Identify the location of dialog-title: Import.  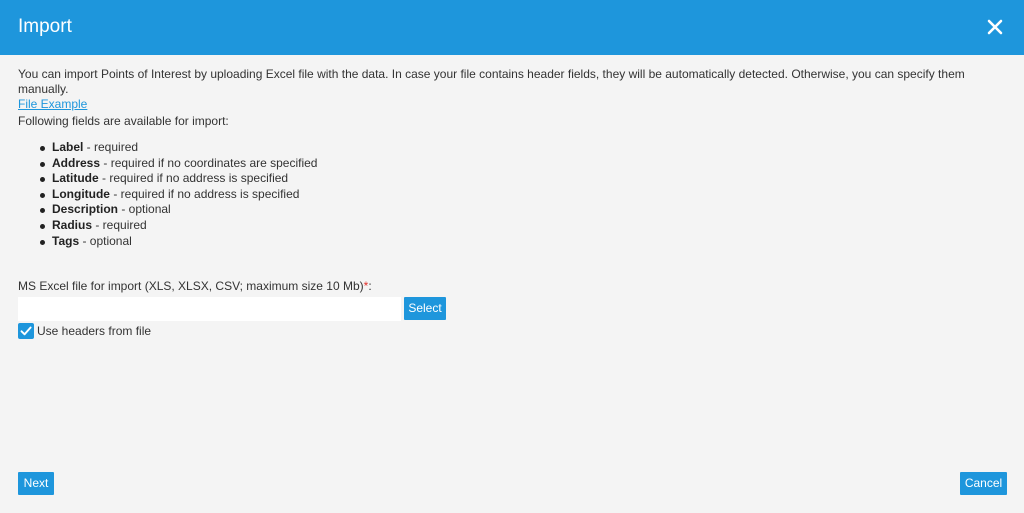
(45, 26).